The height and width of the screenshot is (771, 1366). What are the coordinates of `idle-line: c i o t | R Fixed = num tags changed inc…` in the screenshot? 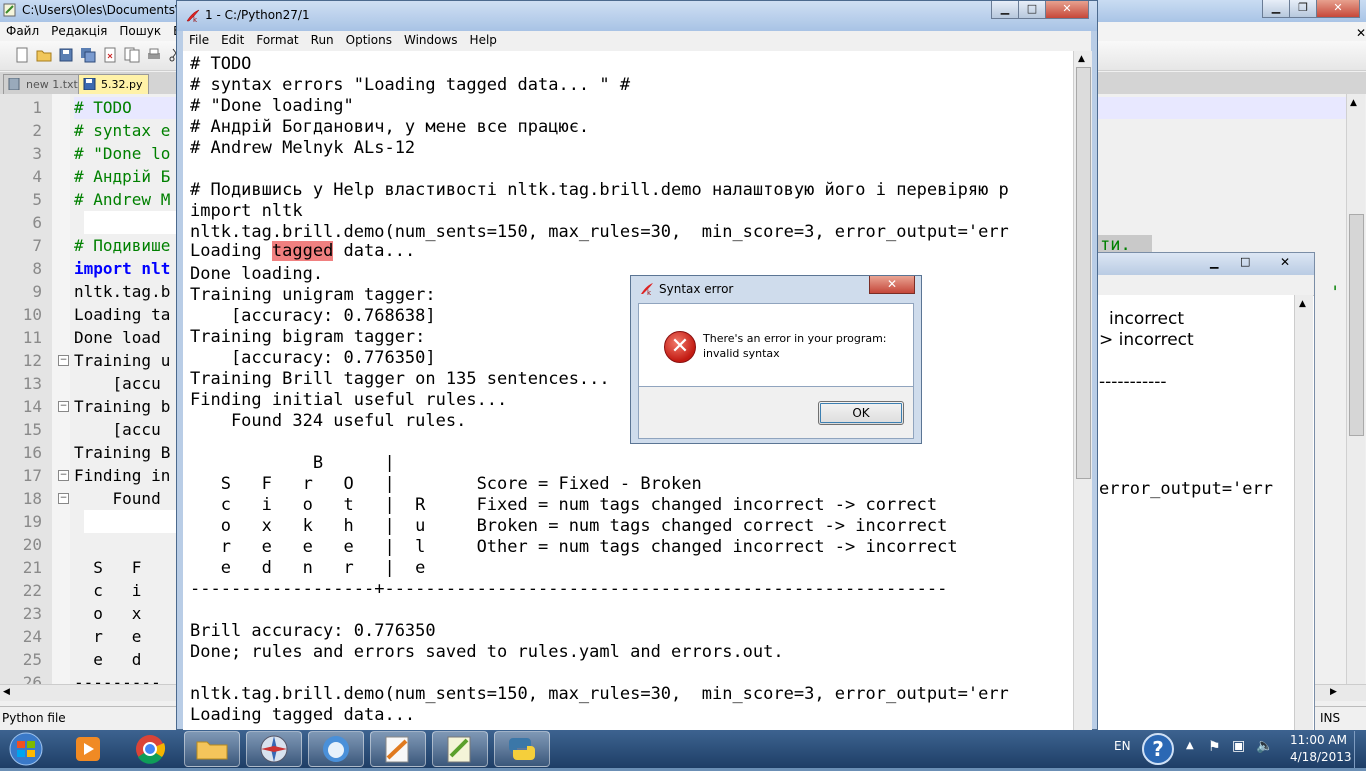 It's located at (564, 505).